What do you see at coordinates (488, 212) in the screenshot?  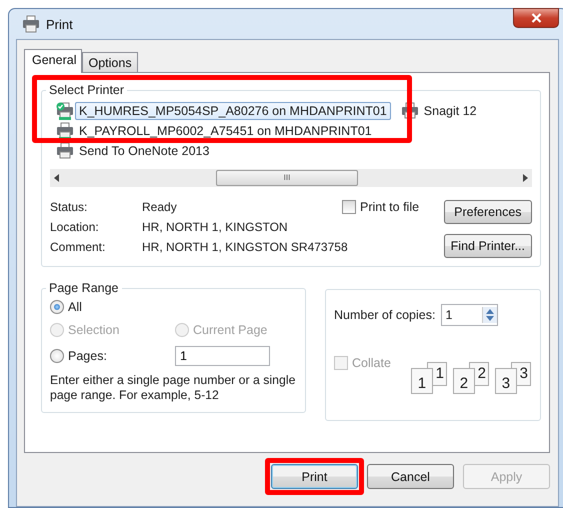 I see `dialog-button: Preferences` at bounding box center [488, 212].